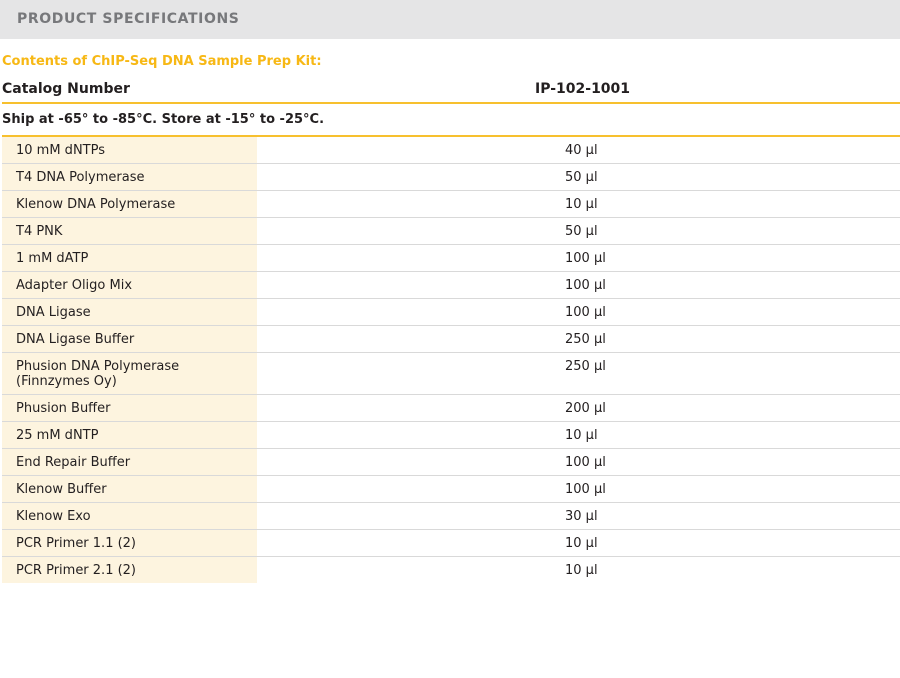 The width and height of the screenshot is (900, 678). I want to click on component-name: Klenow Buffer, so click(61, 489).